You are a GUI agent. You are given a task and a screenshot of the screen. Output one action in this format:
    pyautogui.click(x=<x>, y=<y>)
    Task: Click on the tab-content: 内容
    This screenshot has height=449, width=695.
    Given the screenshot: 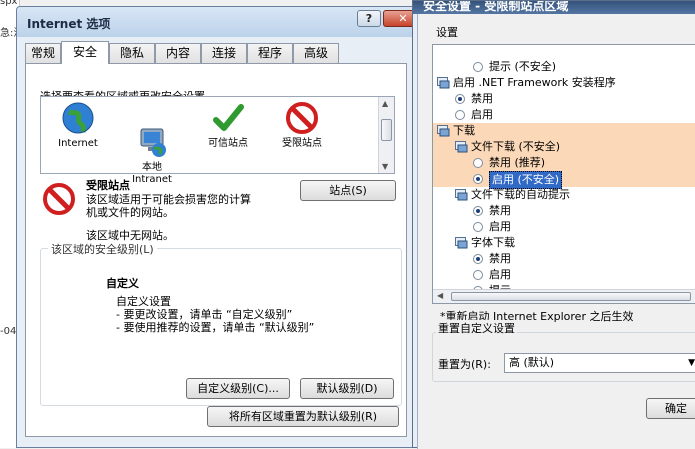 What is the action you would take?
    pyautogui.click(x=178, y=53)
    